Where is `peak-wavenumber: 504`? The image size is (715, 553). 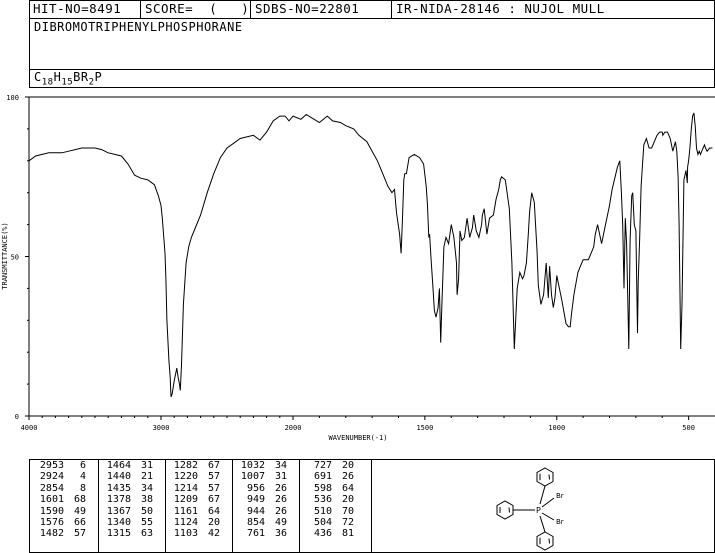 peak-wavenumber: 504 is located at coordinates (322, 523).